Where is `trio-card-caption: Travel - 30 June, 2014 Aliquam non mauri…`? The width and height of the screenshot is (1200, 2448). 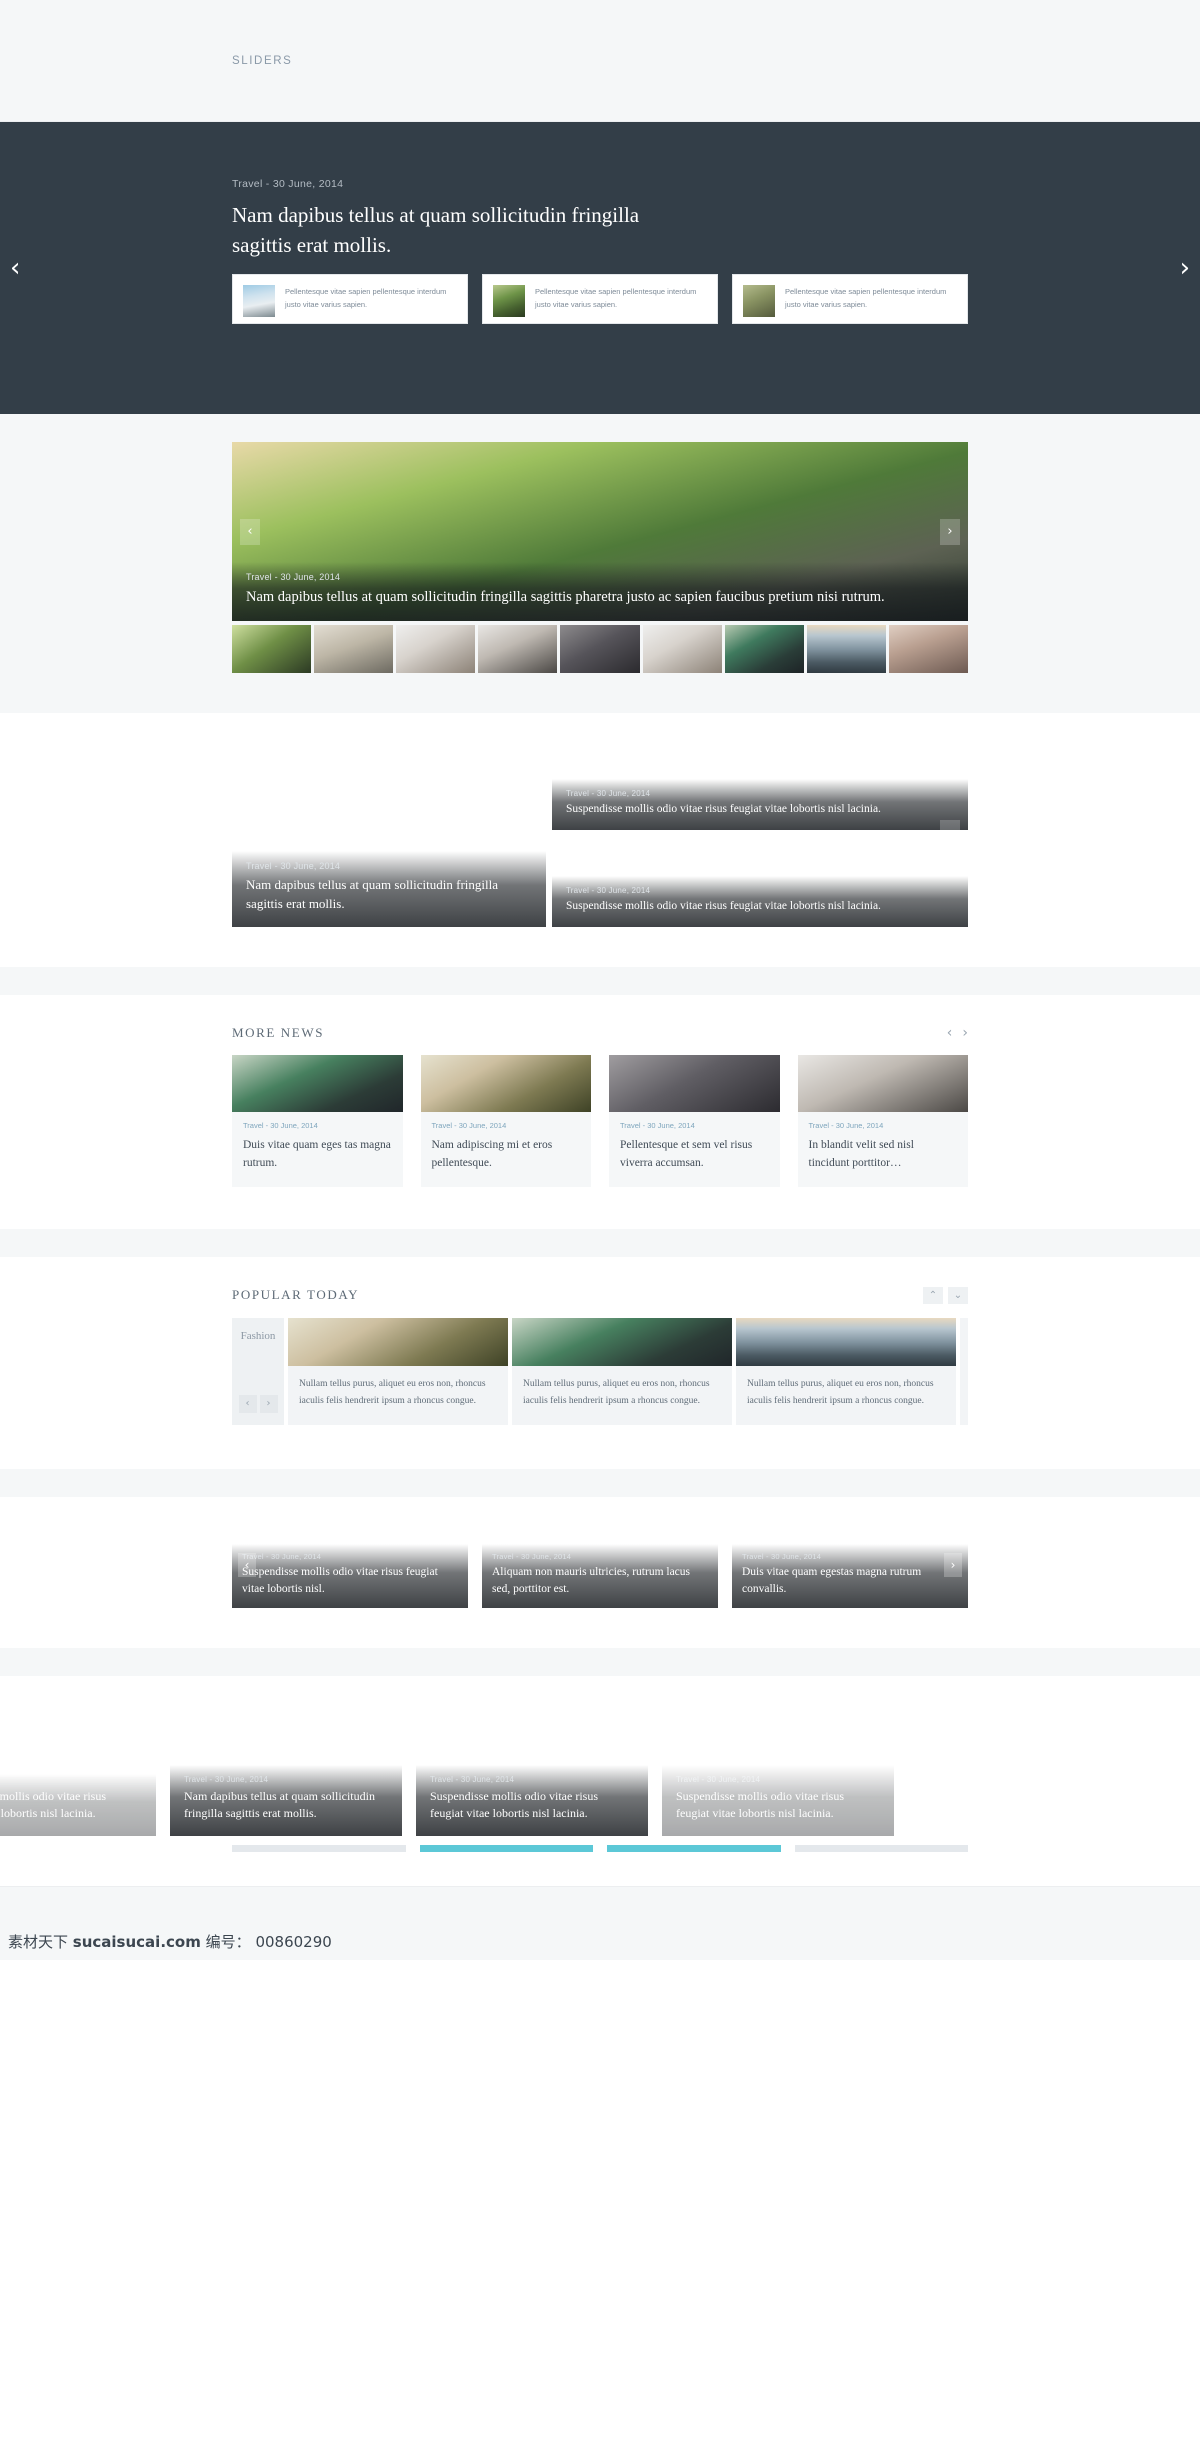 trio-card-caption: Travel - 30 June, 2014 Aliquam non mauri… is located at coordinates (600, 1576).